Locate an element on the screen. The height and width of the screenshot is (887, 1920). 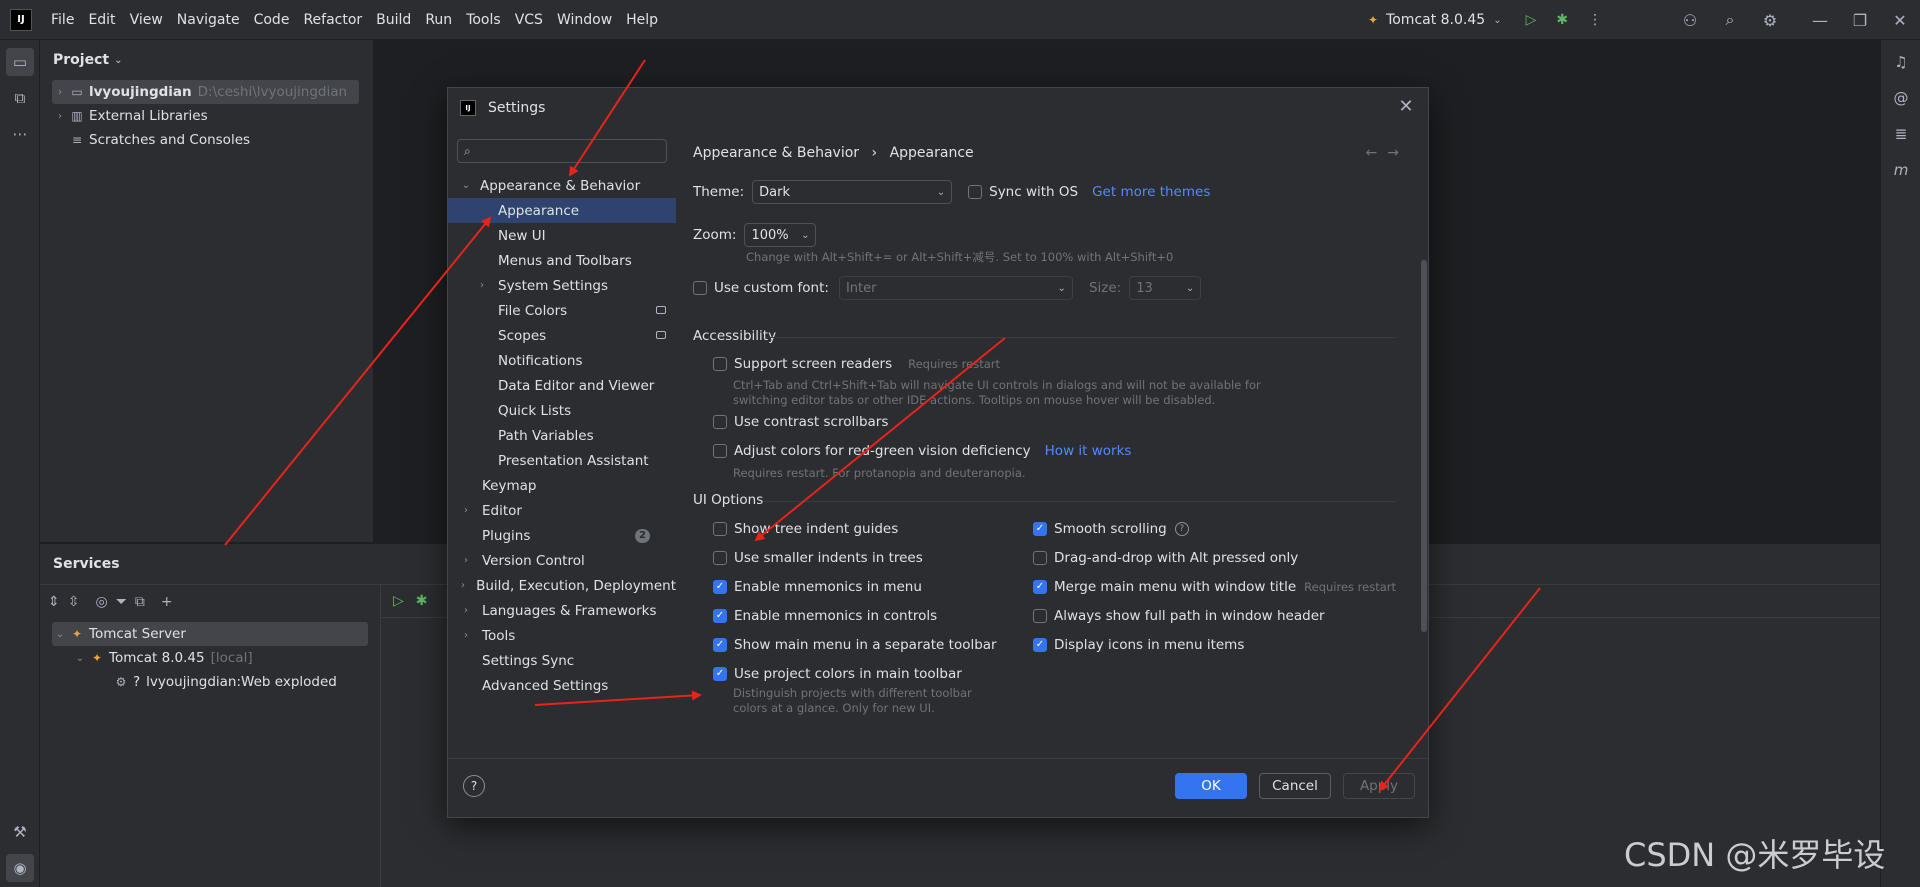
services-item-tomcat-server: ⌄ ✦ Tomcat Server is located at coordinates (210, 634).